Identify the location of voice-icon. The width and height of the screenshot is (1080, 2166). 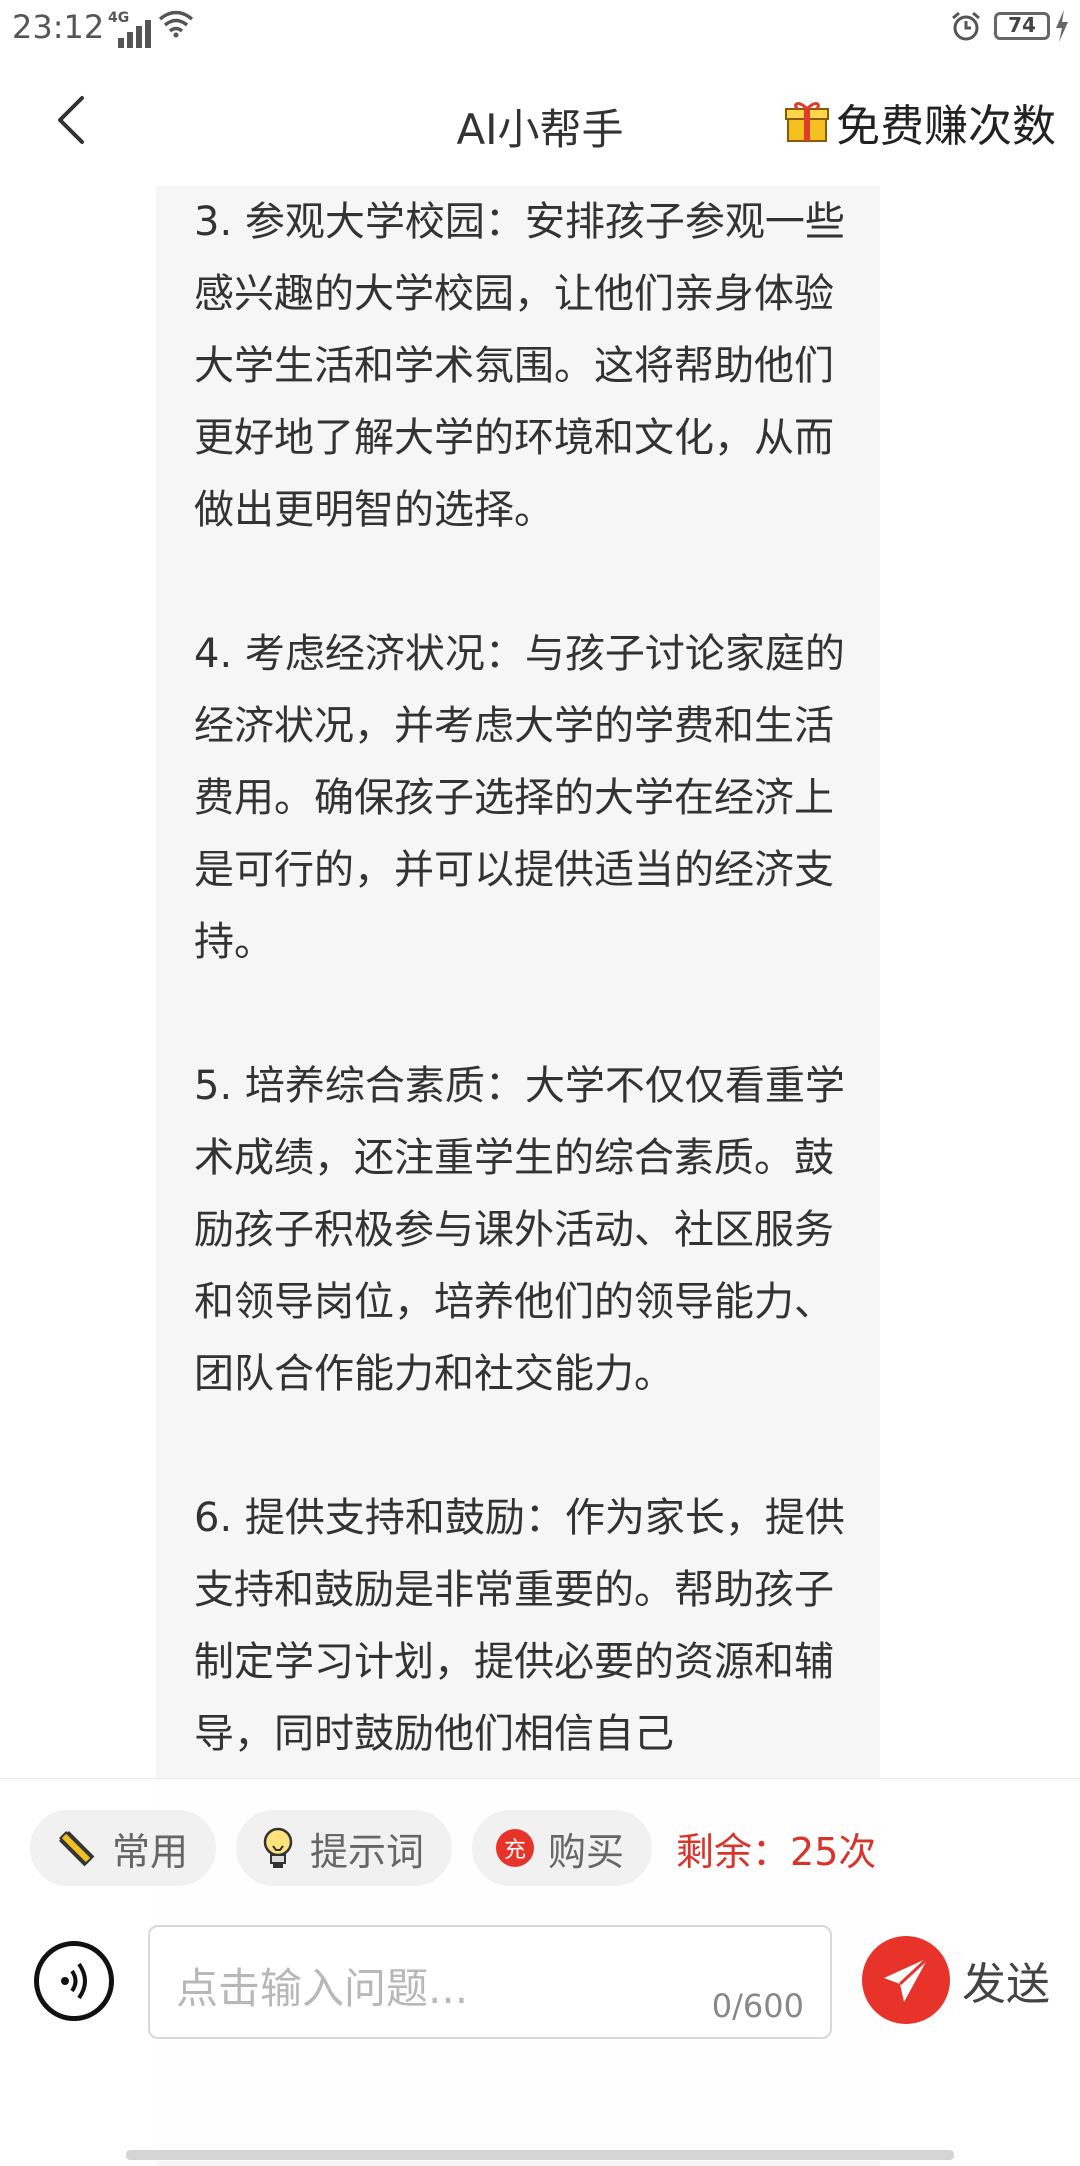
(74, 1981).